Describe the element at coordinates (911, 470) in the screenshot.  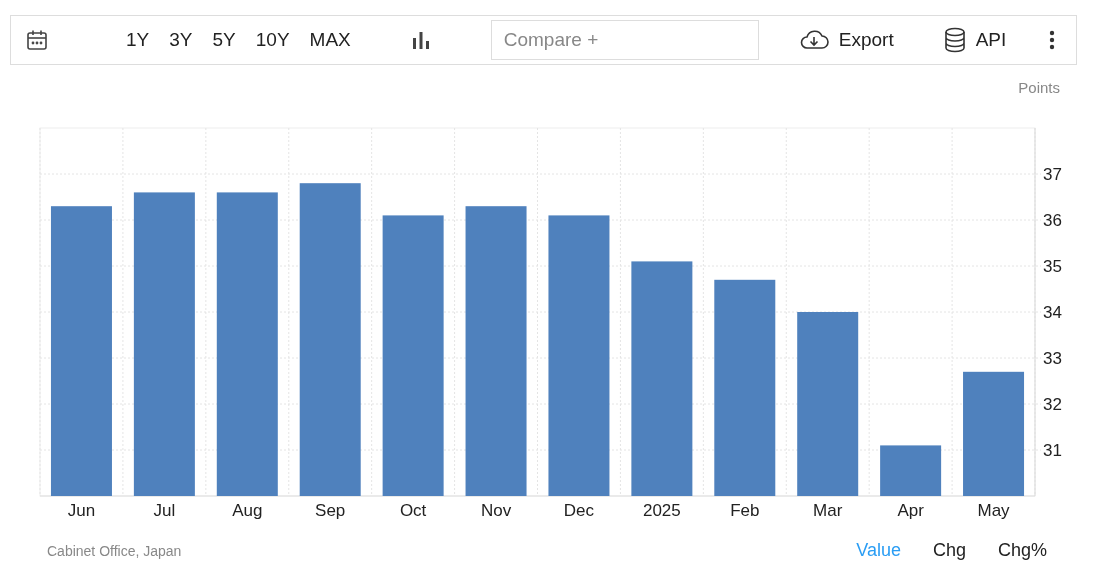
I see `bar` at that location.